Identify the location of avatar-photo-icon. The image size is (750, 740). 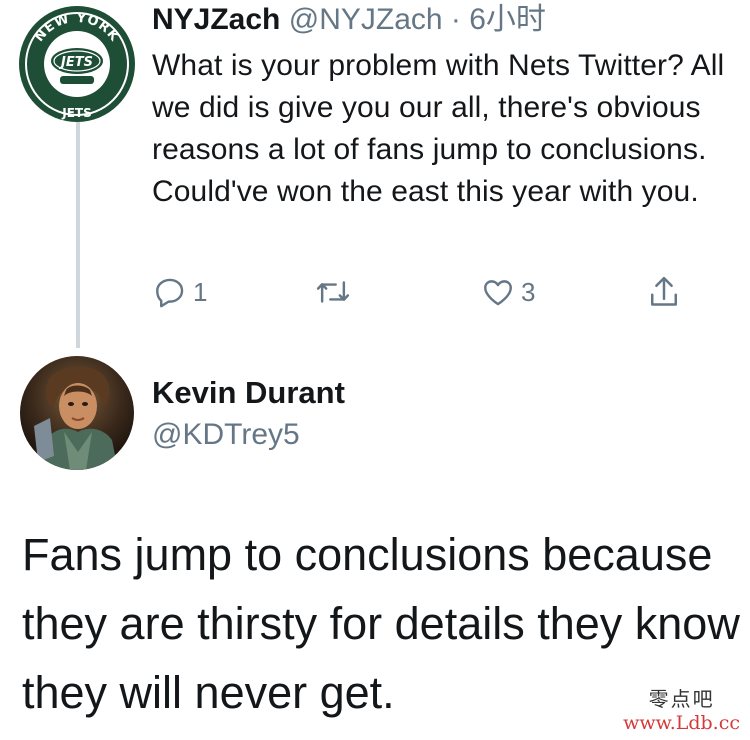
(77, 413).